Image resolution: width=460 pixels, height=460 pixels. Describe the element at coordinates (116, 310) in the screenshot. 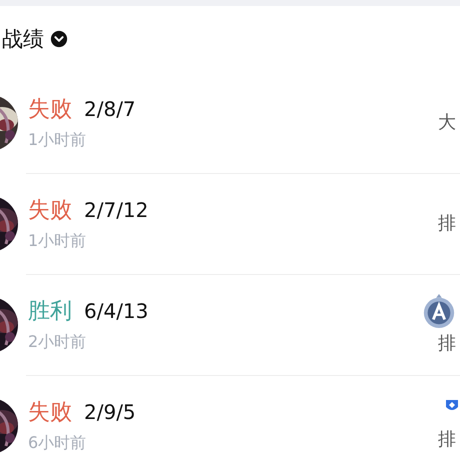

I see `kda-score: 6/4/13` at that location.